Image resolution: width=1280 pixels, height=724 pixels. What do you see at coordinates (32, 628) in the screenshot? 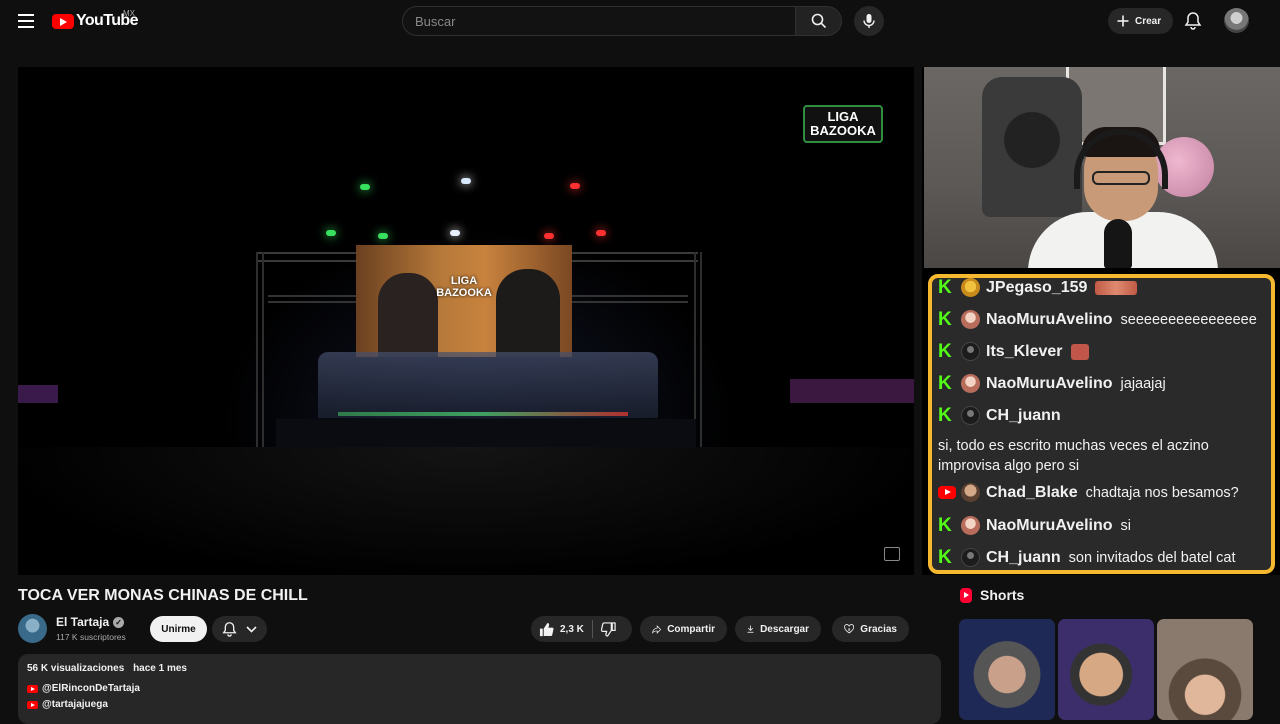
I see `channel-avatar` at bounding box center [32, 628].